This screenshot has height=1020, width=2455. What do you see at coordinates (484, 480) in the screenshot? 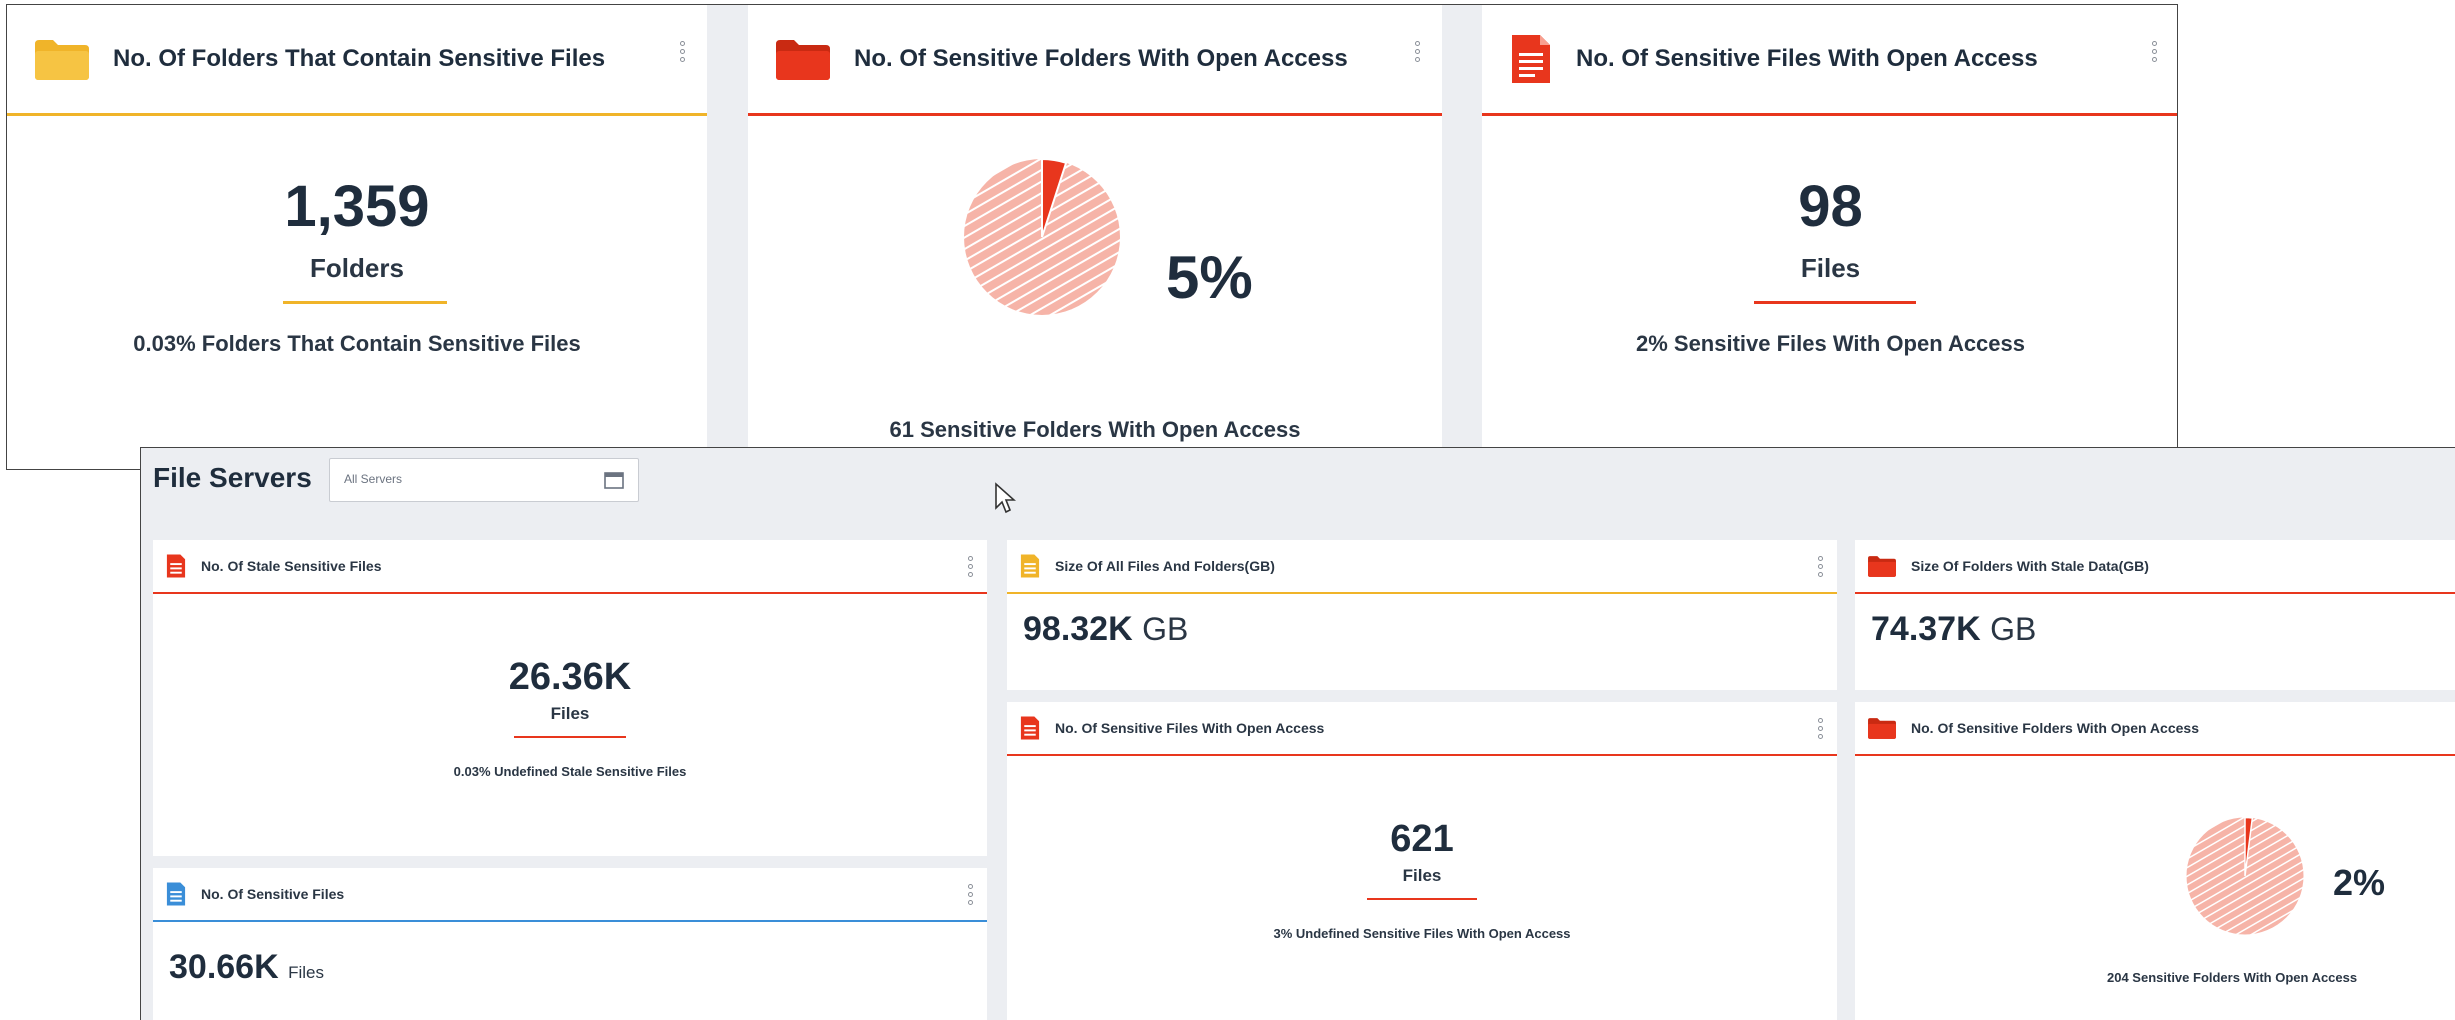
I see `server-selector: All Servers` at bounding box center [484, 480].